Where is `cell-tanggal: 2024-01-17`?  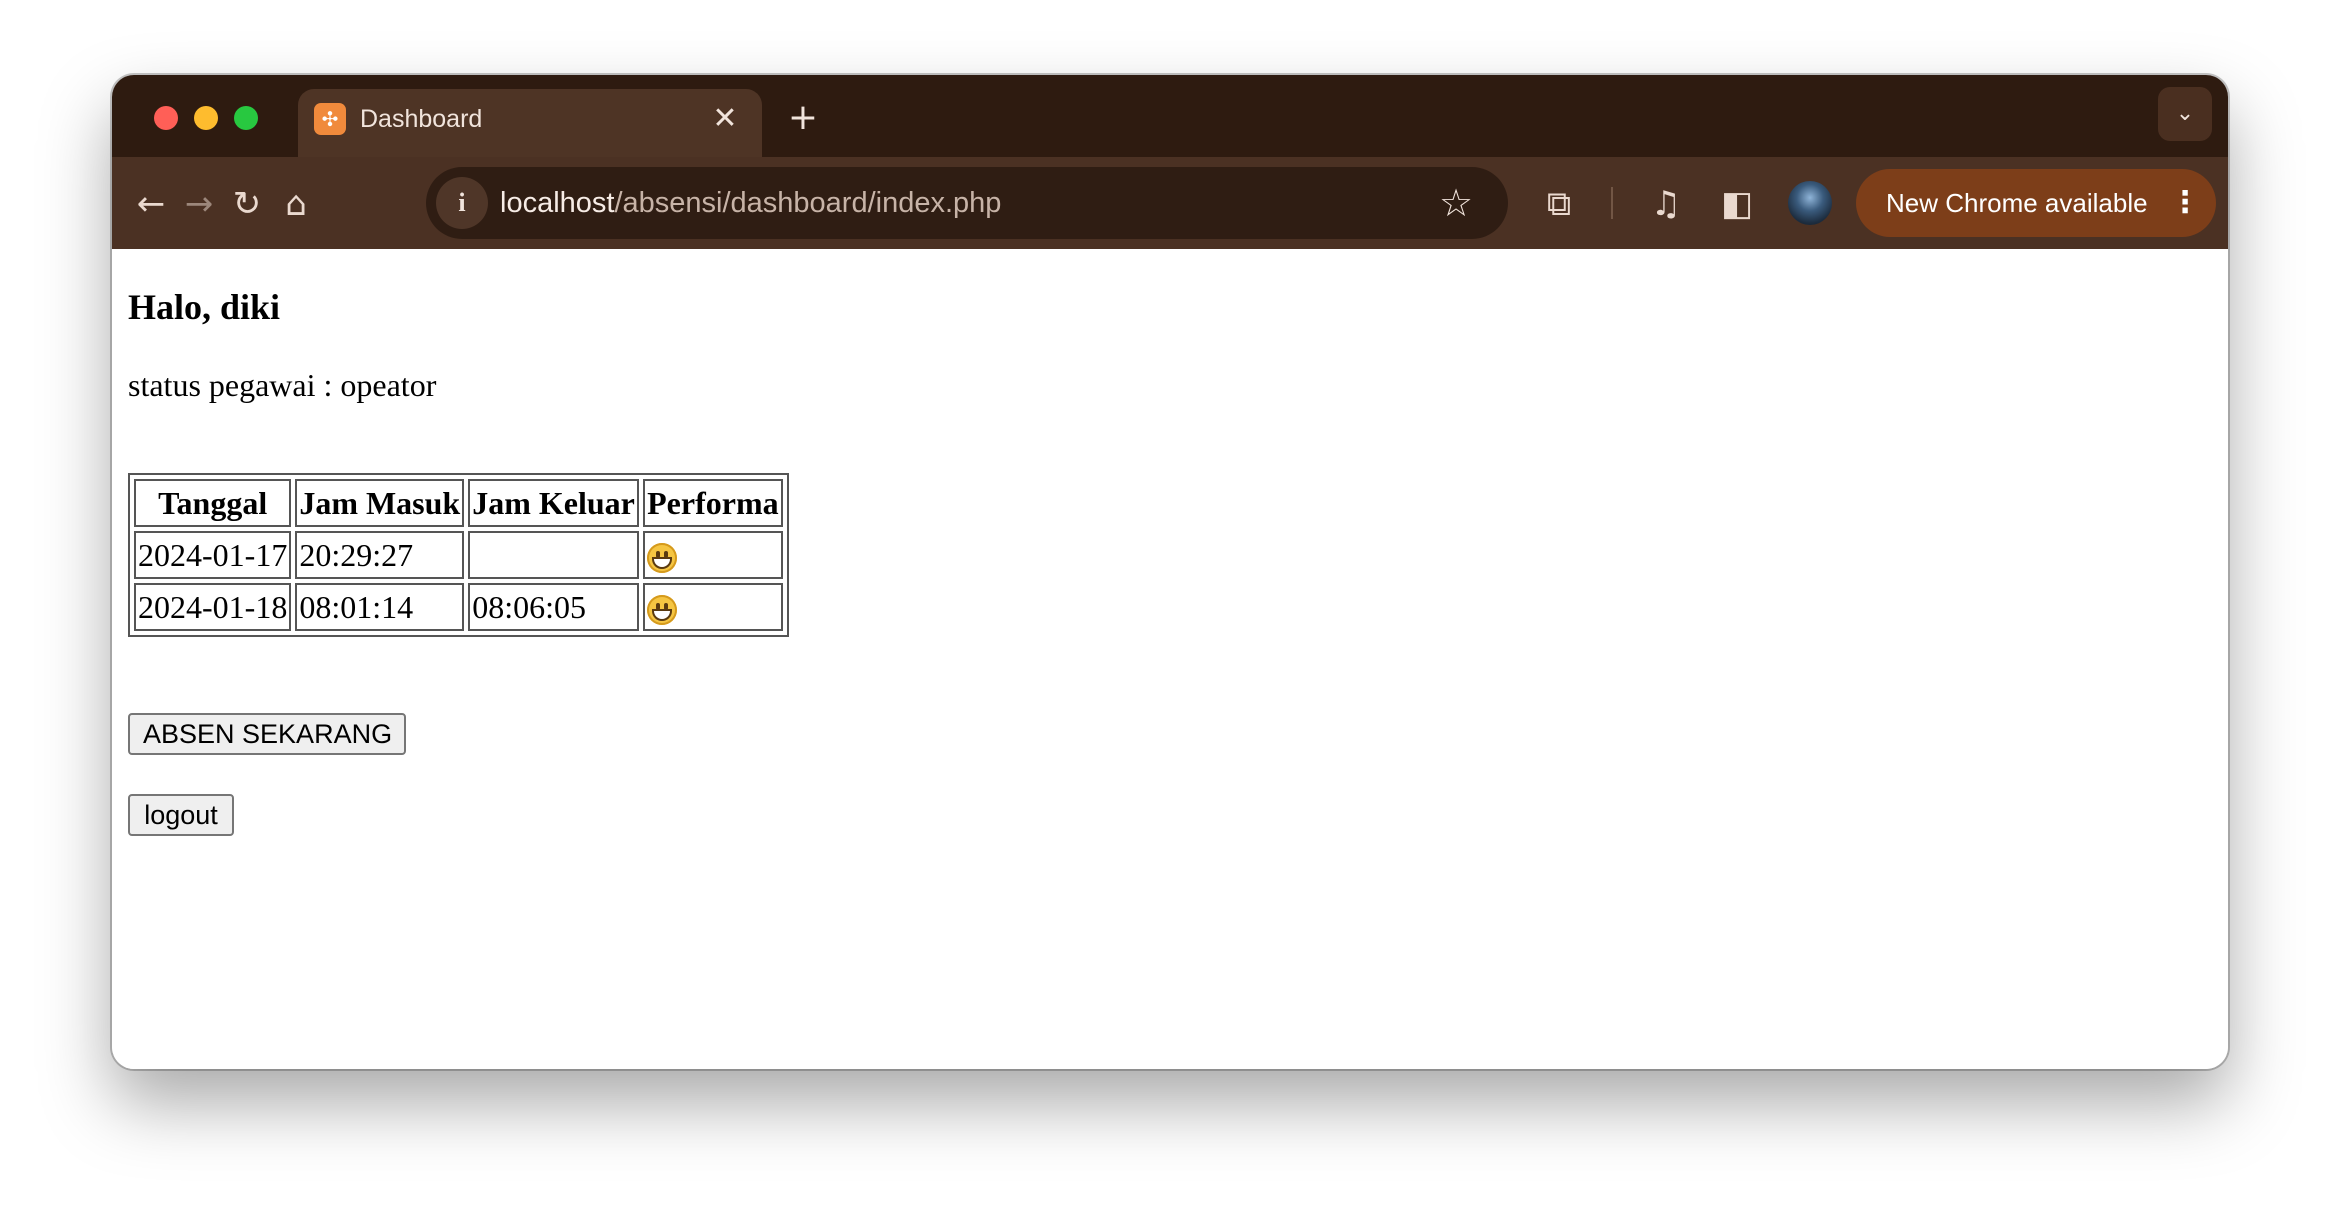
cell-tanggal: 2024-01-17 is located at coordinates (213, 555).